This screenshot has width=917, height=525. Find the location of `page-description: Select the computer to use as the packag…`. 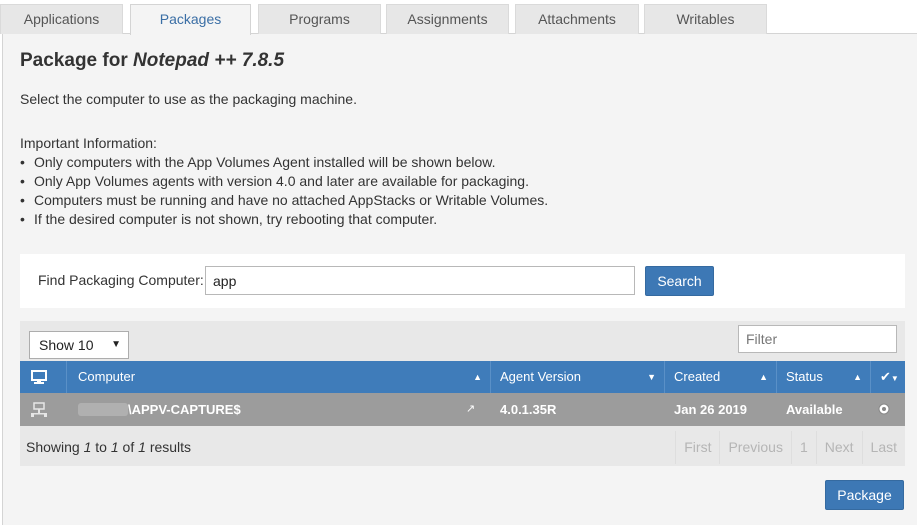

page-description: Select the computer to use as the packag… is located at coordinates (188, 99).